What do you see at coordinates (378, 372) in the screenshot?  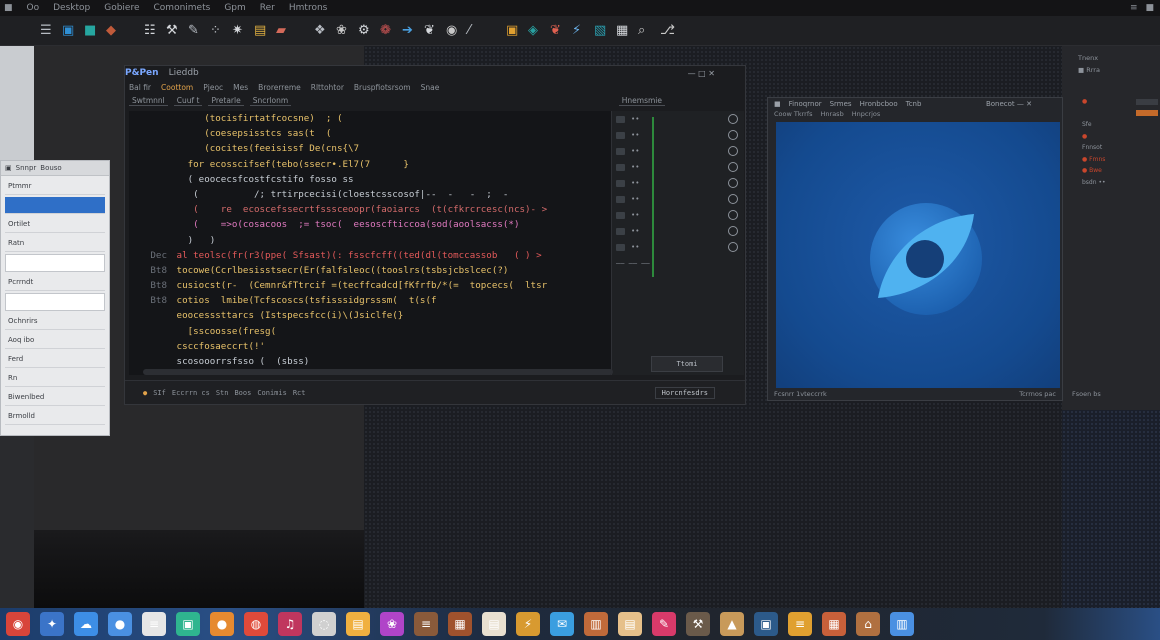 I see `horizontal-scrollbar` at bounding box center [378, 372].